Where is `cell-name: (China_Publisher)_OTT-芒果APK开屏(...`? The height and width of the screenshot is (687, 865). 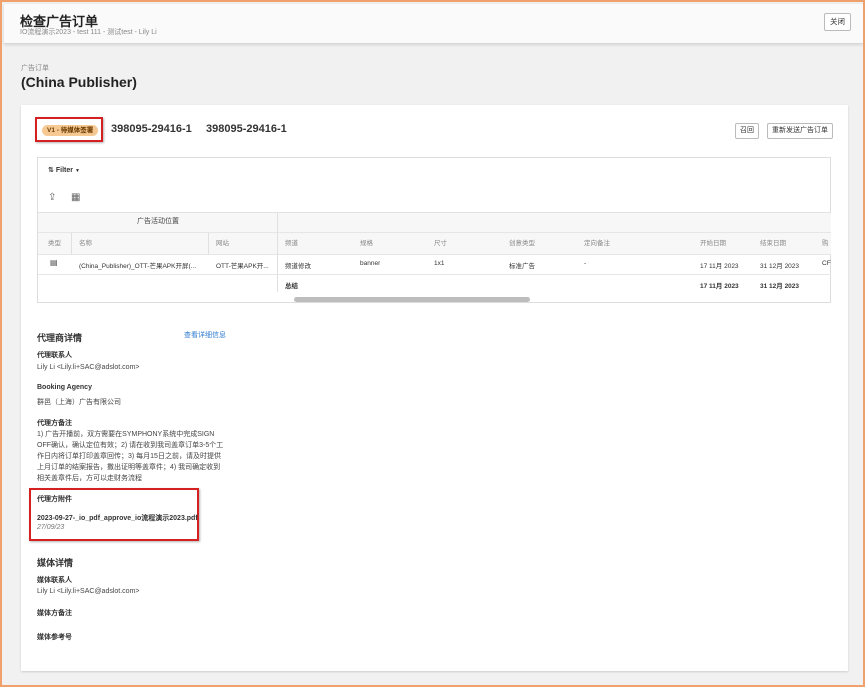
cell-name: (China_Publisher)_OTT-芒果APK开屏(... is located at coordinates (138, 266).